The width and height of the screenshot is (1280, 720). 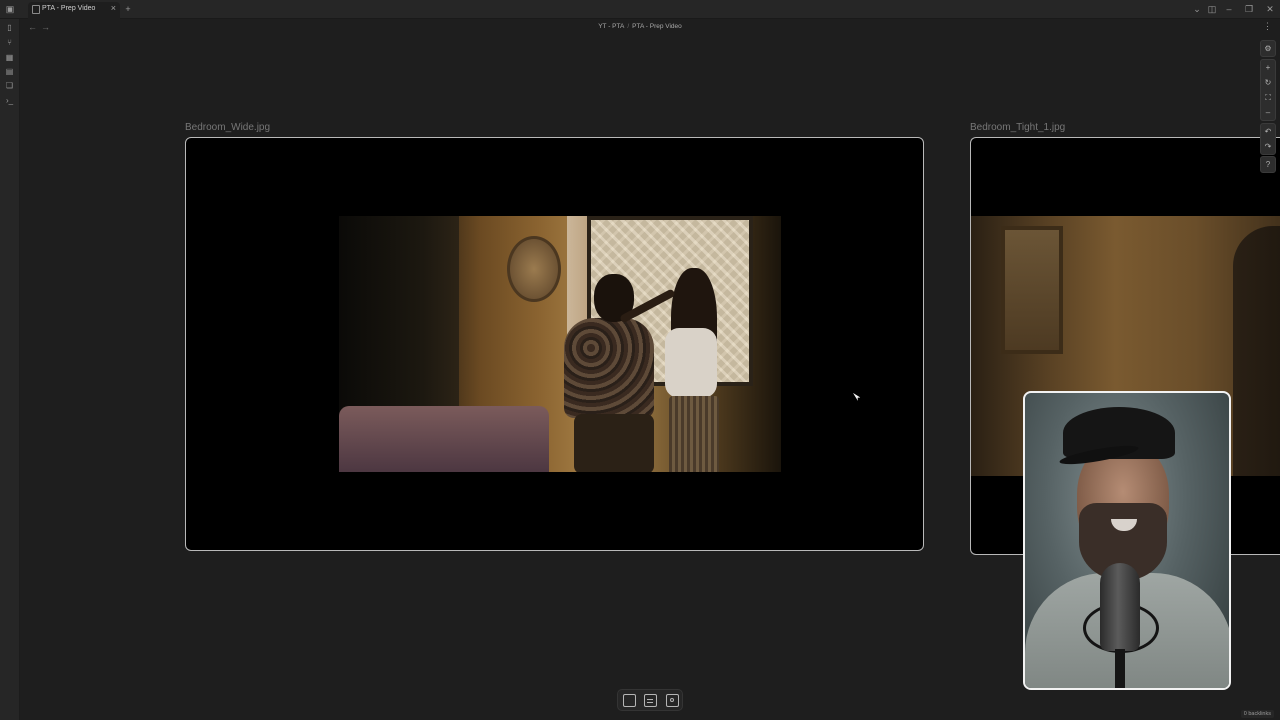 I want to click on canvas-file-icon, so click(x=36, y=9).